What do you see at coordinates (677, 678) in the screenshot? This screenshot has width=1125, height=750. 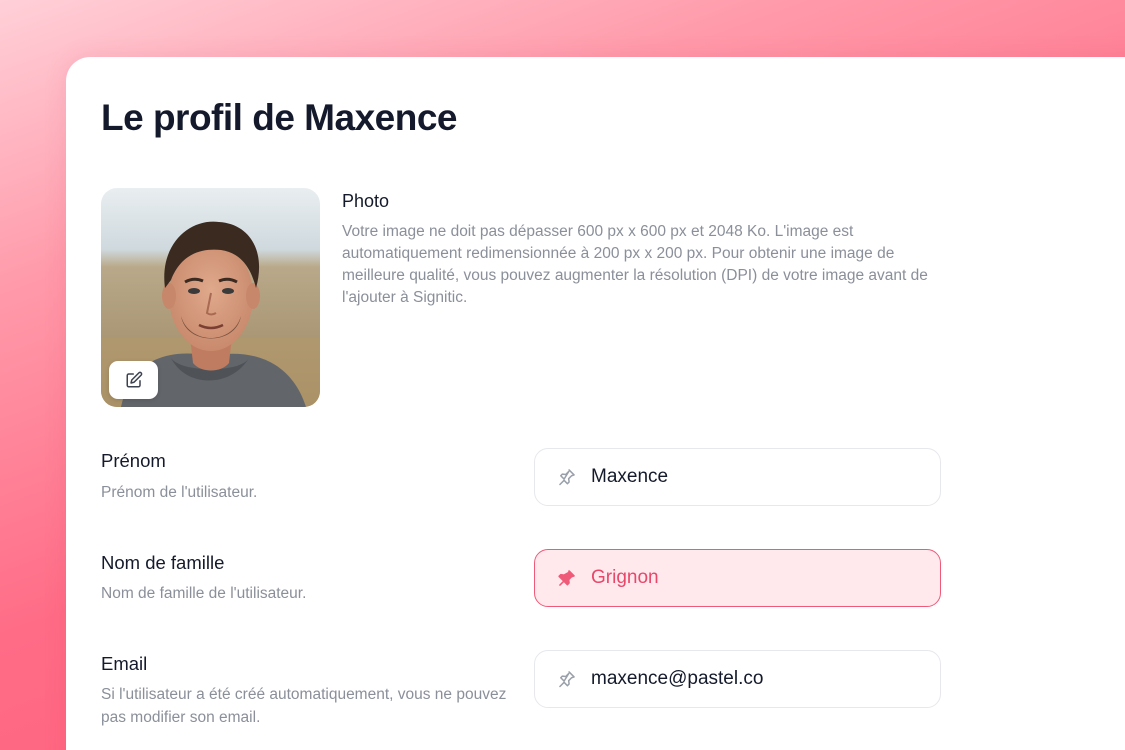 I see `email-value: maxence@pastel.co` at bounding box center [677, 678].